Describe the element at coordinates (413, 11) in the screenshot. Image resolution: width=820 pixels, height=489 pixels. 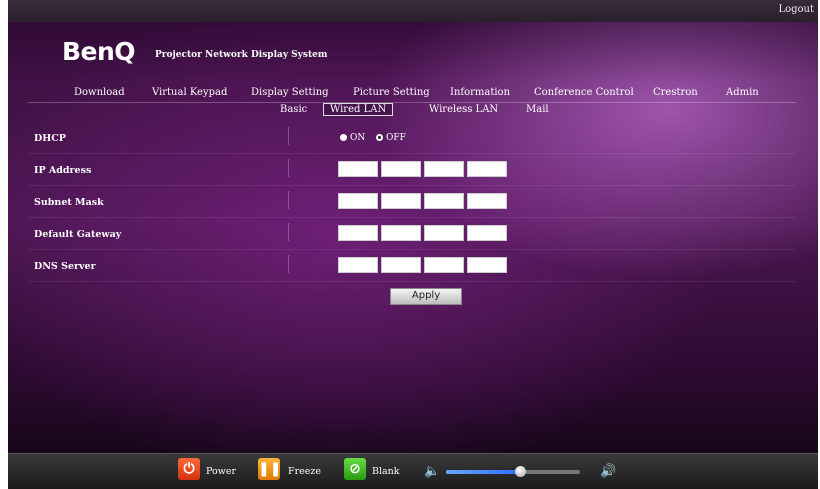
I see `top-bar: Logout` at that location.